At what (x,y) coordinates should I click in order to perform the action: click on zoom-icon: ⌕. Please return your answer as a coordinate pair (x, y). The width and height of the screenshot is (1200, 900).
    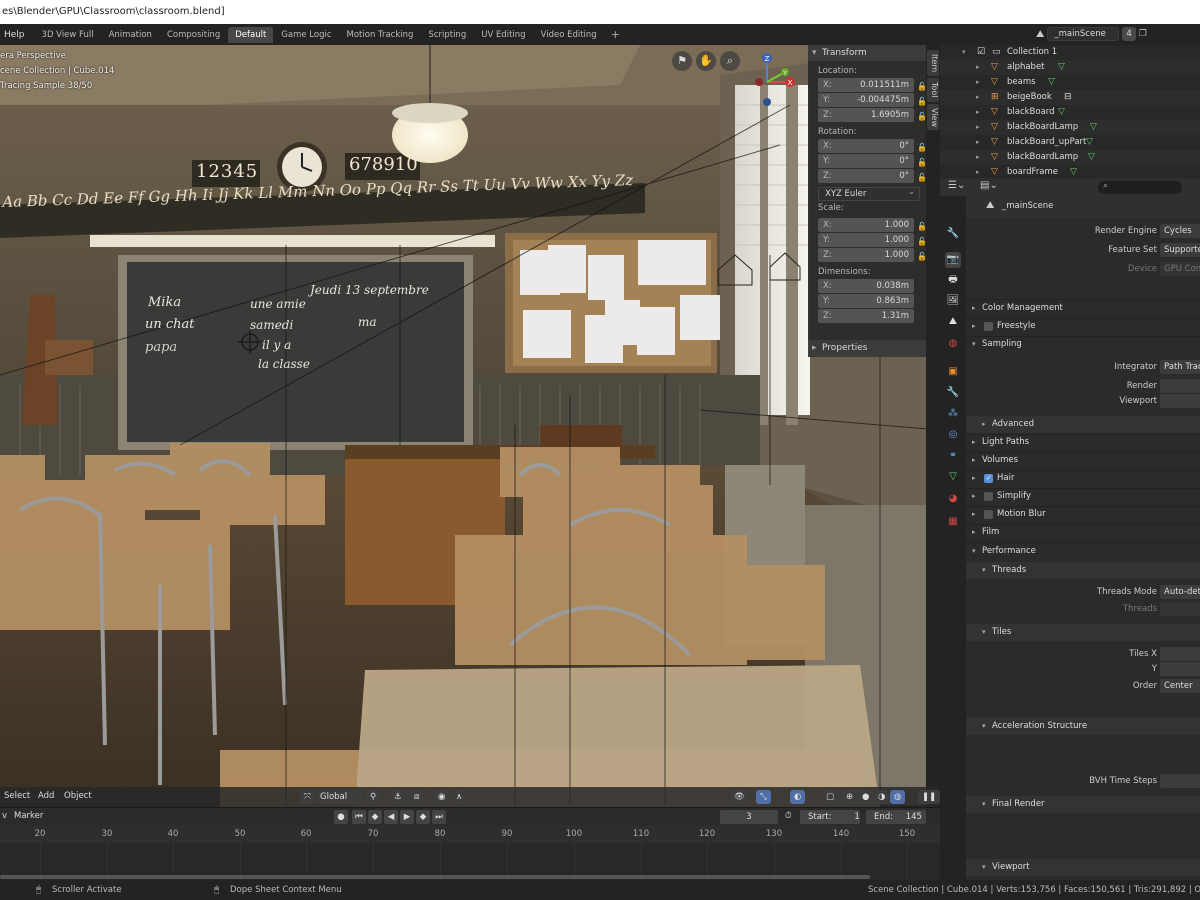
    Looking at the image, I should click on (730, 61).